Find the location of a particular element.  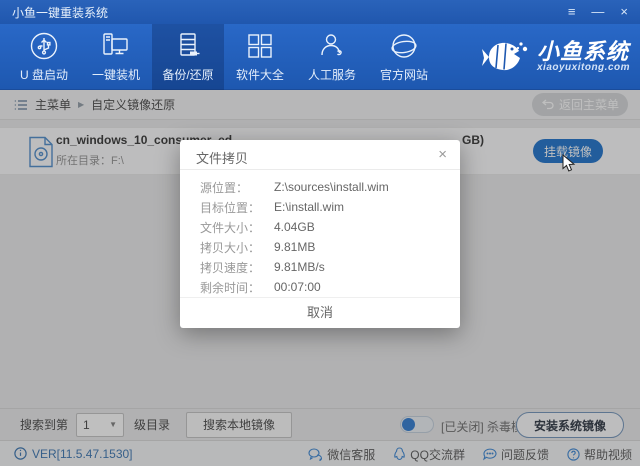

dialog-title: 文件拷贝 is located at coordinates (222, 158).